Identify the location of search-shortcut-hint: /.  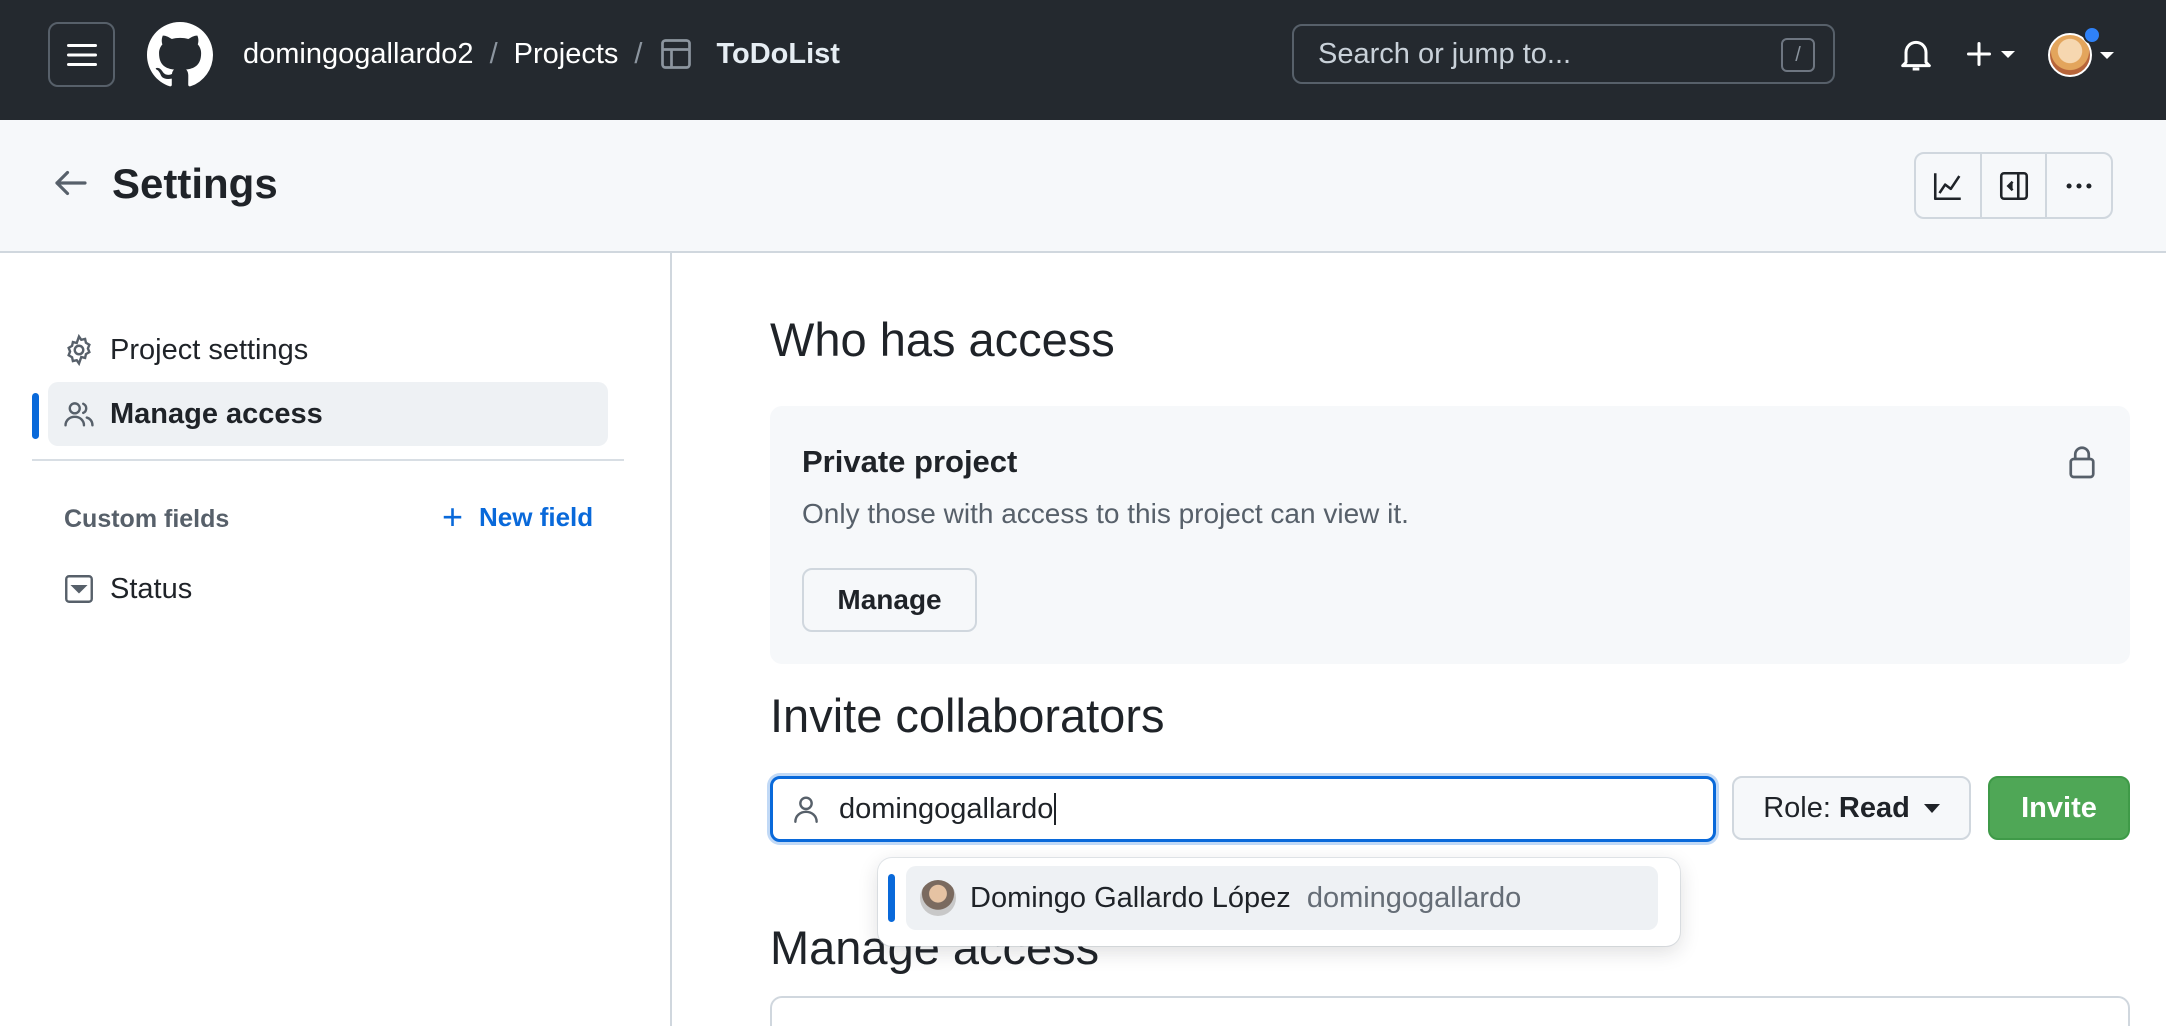
(1798, 55).